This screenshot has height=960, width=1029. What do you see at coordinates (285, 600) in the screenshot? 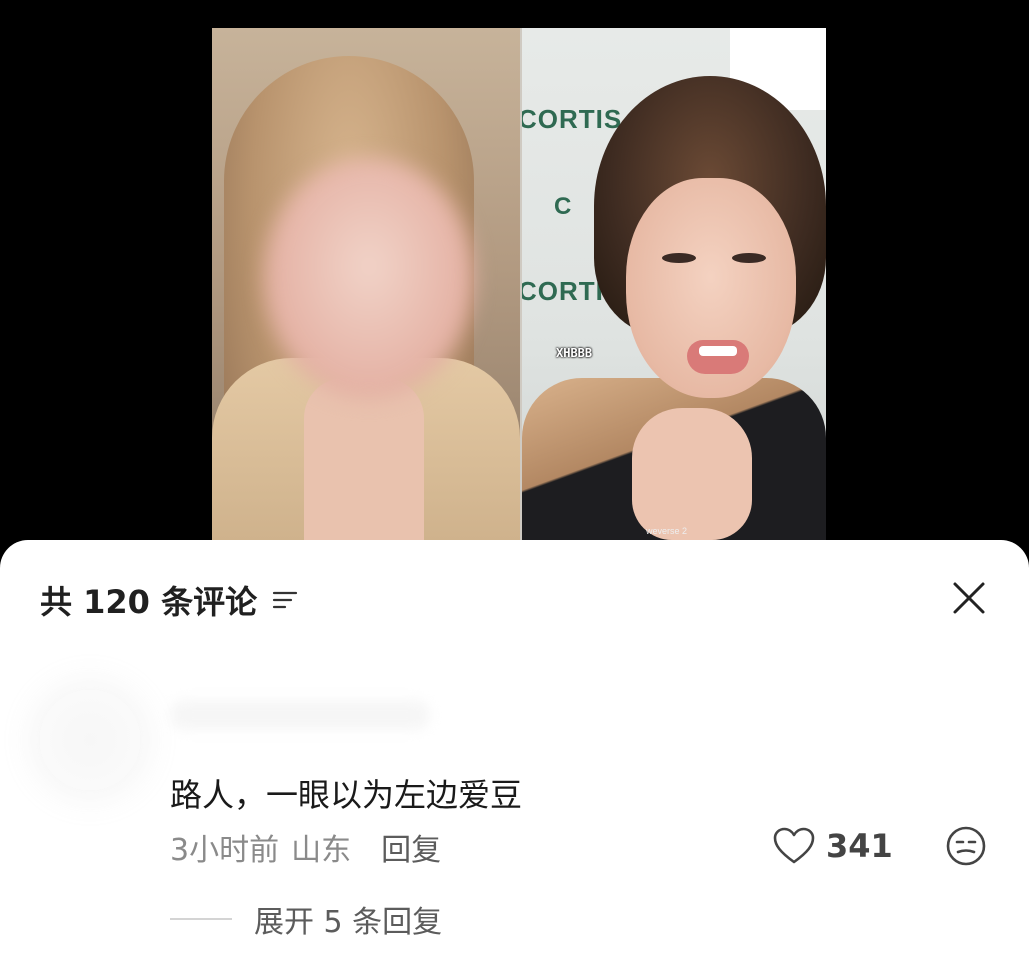
I see `sort-lines-icon` at bounding box center [285, 600].